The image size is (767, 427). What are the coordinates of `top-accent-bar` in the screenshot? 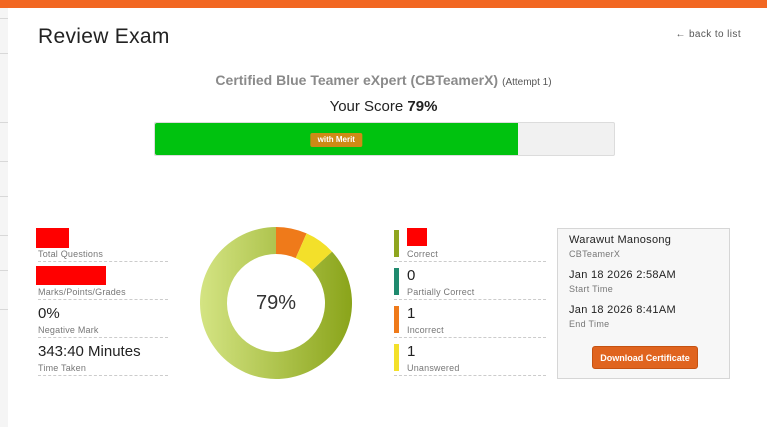 It's located at (383, 4).